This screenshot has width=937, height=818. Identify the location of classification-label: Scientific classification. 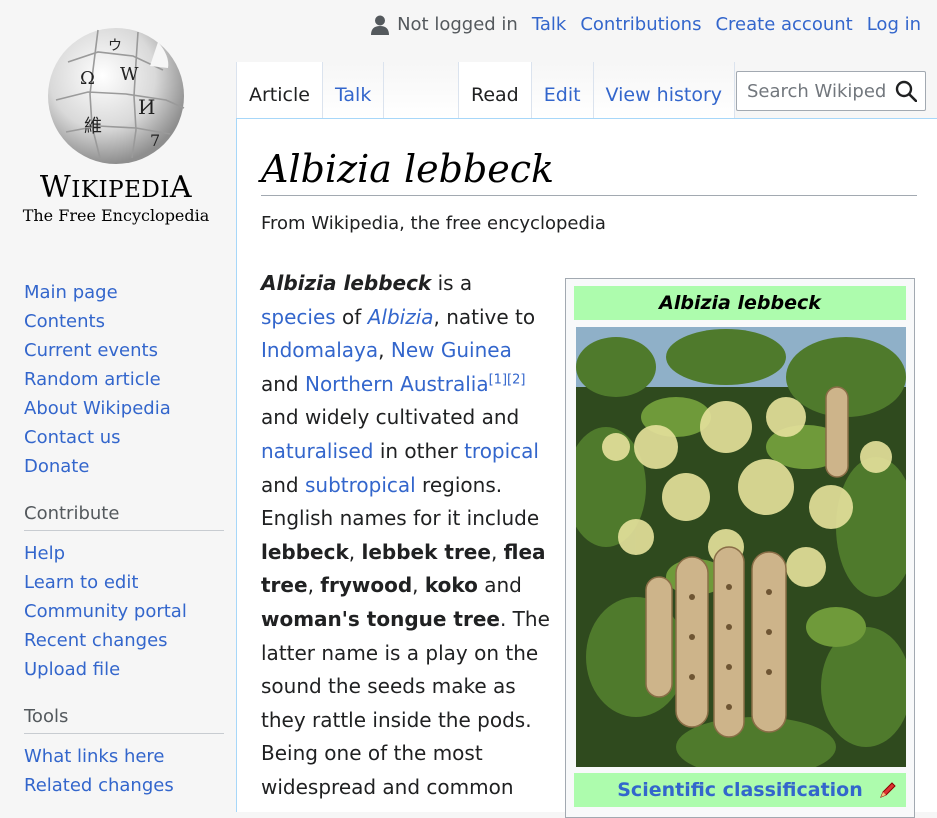
(740, 790).